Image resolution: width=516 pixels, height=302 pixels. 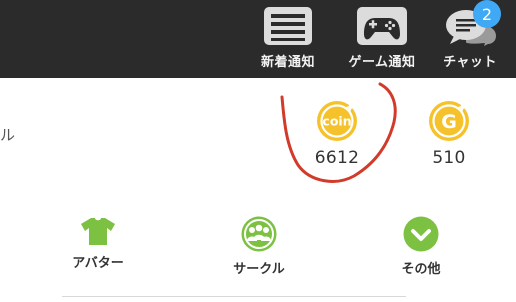 What do you see at coordinates (288, 26) in the screenshot?
I see `news-list-icon` at bounding box center [288, 26].